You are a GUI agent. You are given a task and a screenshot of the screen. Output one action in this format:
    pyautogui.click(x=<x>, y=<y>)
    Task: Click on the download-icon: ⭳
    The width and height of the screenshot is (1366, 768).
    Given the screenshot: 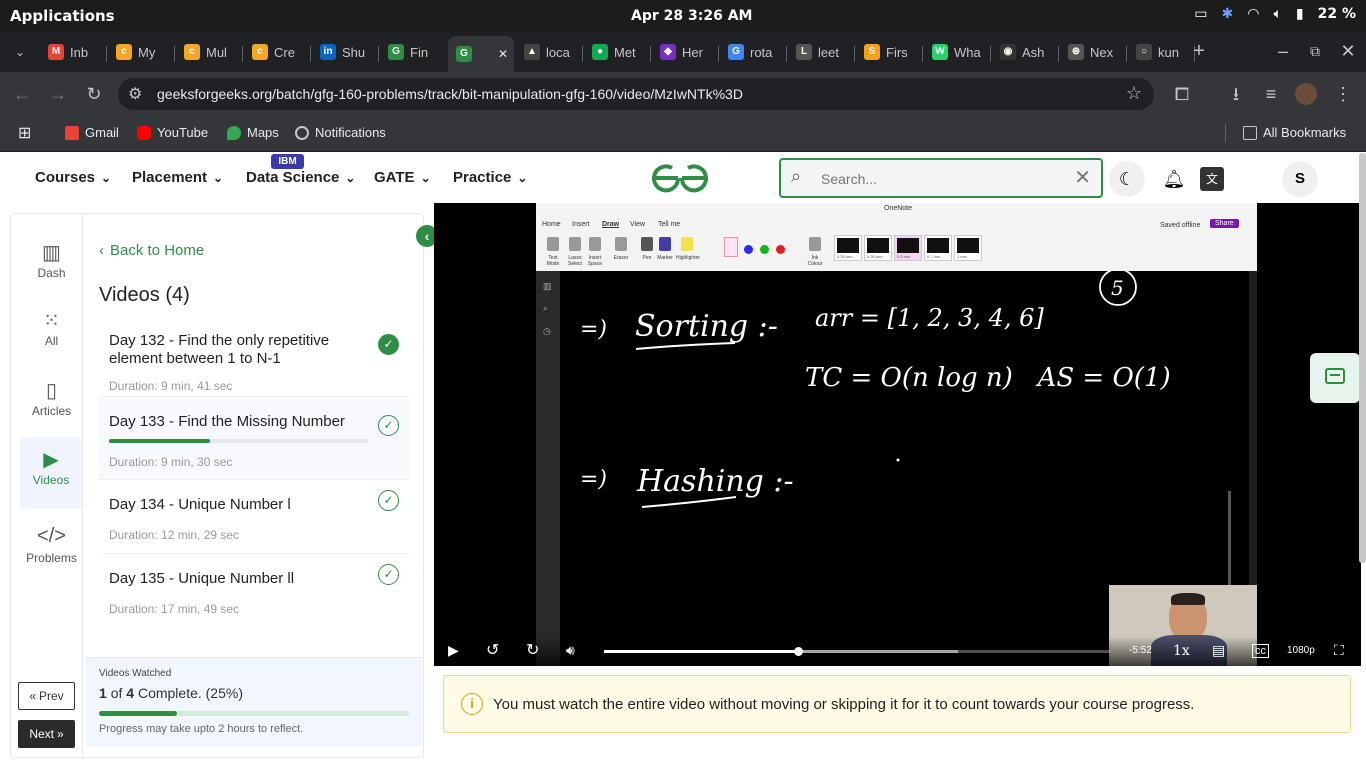 What is the action you would take?
    pyautogui.click(x=1236, y=94)
    